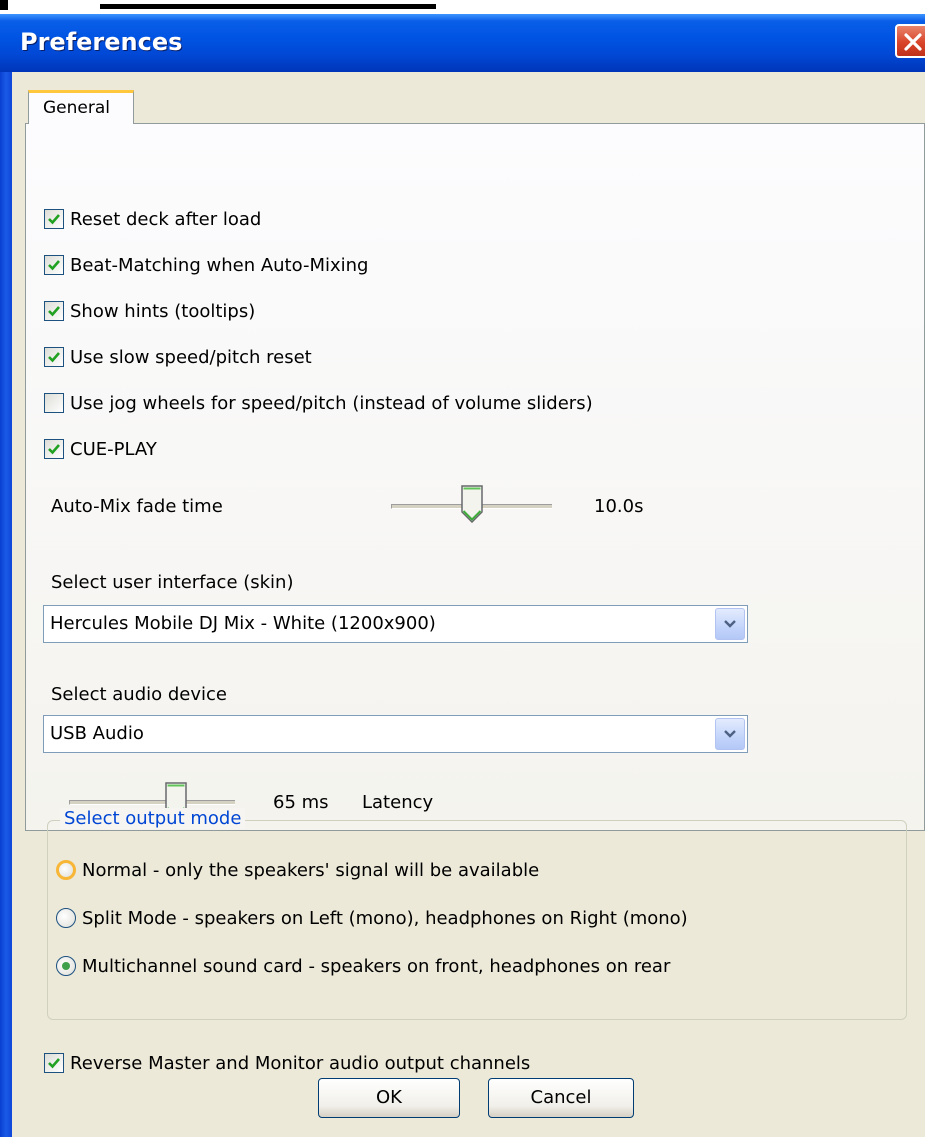 The height and width of the screenshot is (1137, 925). Describe the element at coordinates (398, 802) in the screenshot. I see `latency-label: Latency` at that location.